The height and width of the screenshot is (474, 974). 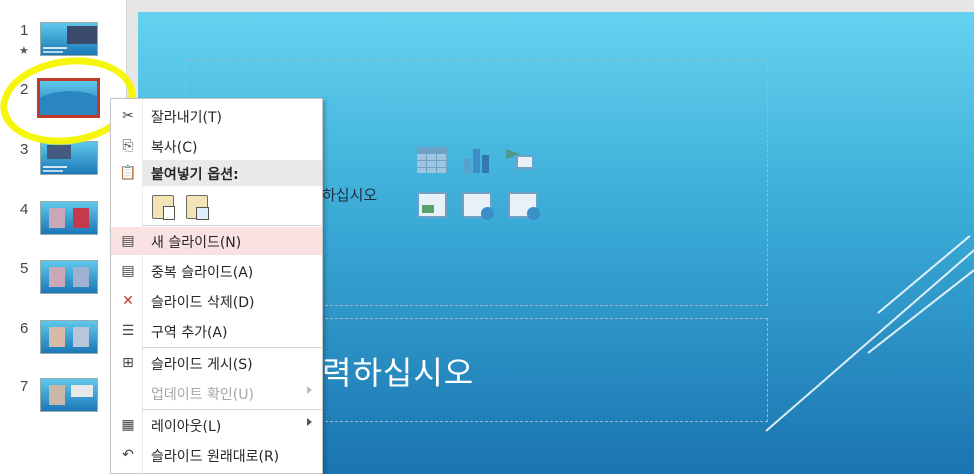 I want to click on add-section-icon: ☰, so click(x=128, y=331).